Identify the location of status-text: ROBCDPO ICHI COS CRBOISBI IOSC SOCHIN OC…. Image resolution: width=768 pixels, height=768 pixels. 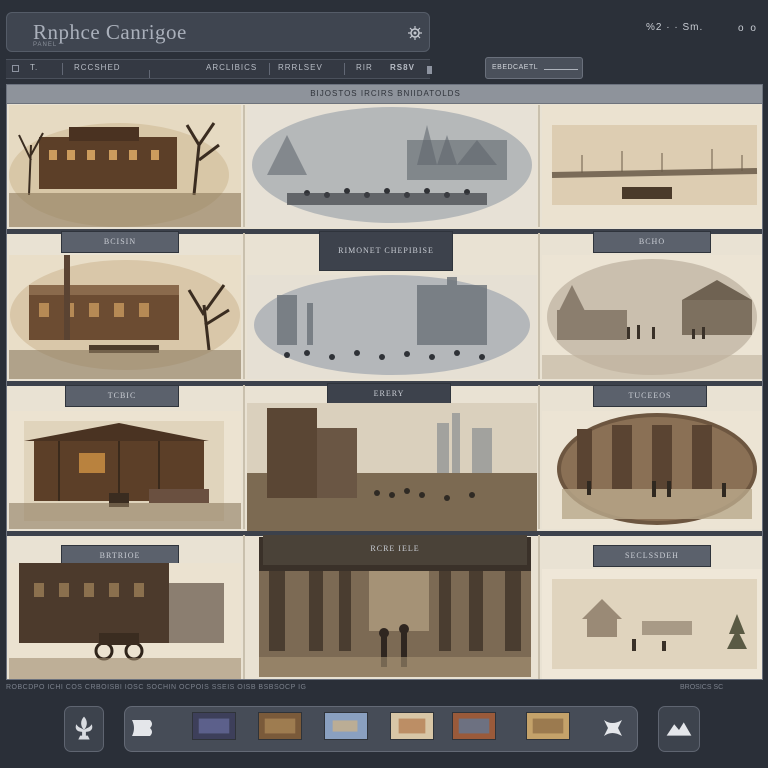
(156, 687).